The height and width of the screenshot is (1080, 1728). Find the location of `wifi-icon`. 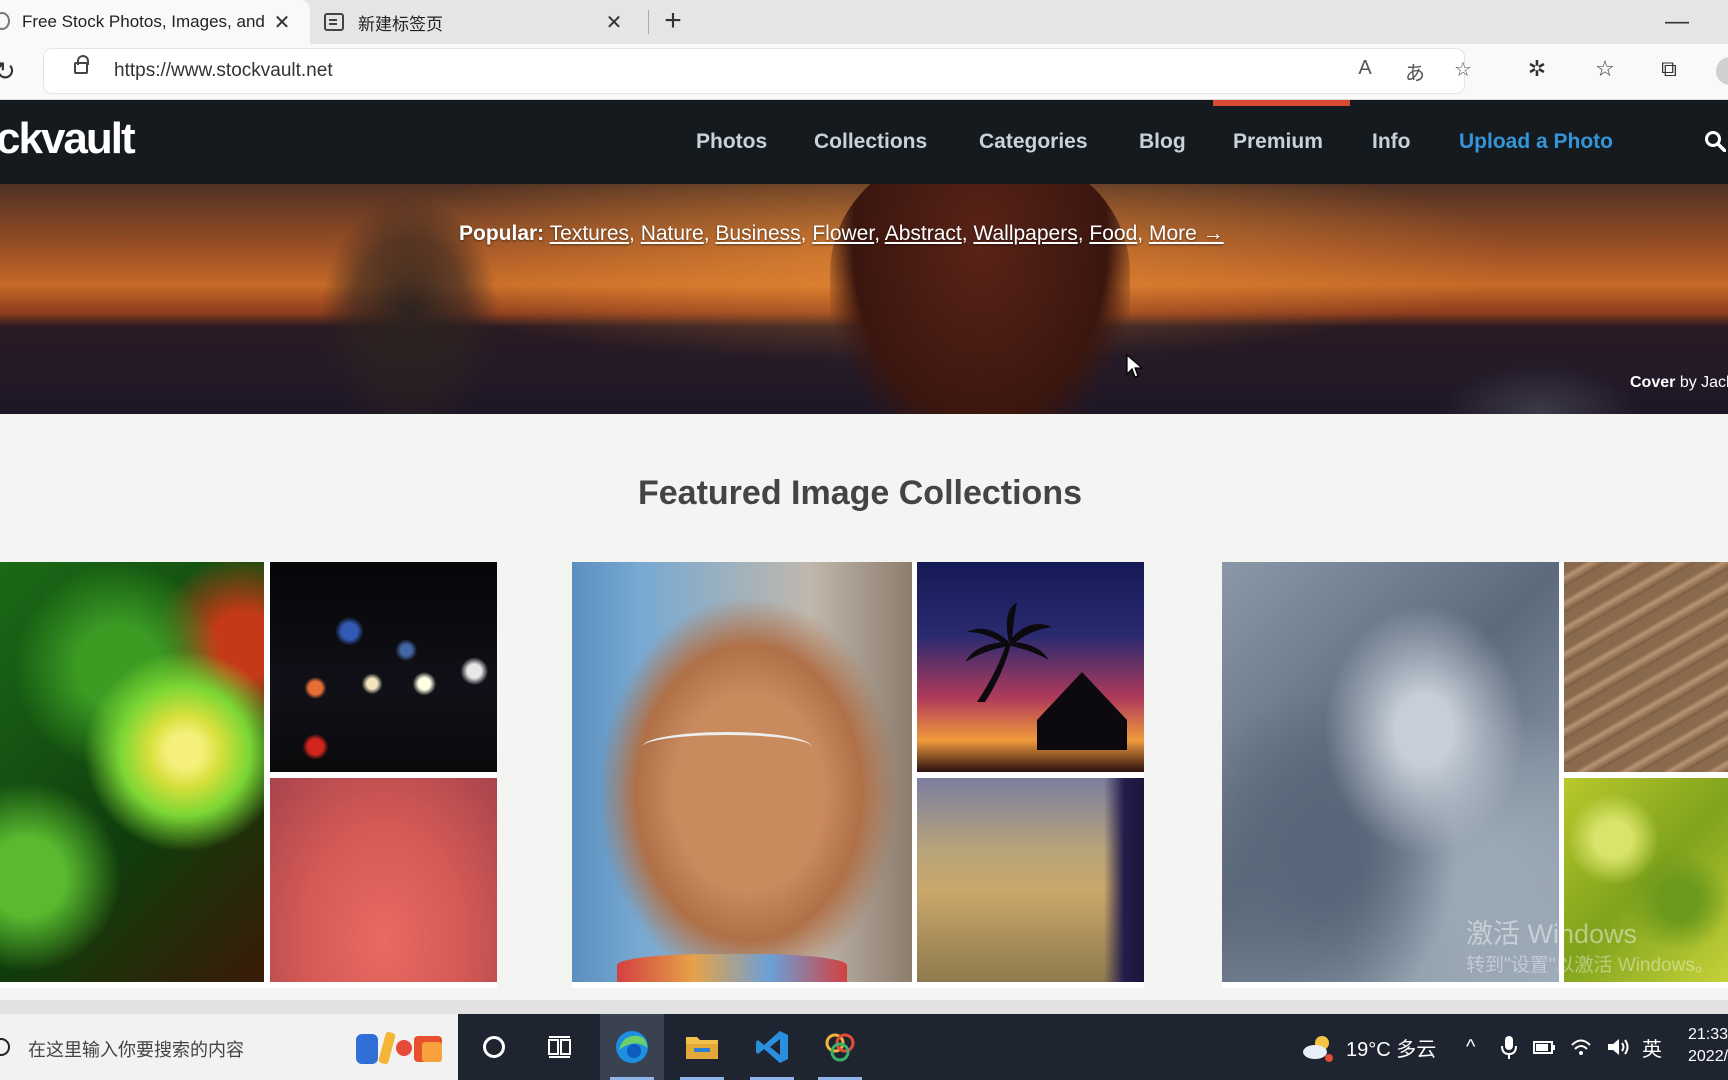

wifi-icon is located at coordinates (1581, 1047).